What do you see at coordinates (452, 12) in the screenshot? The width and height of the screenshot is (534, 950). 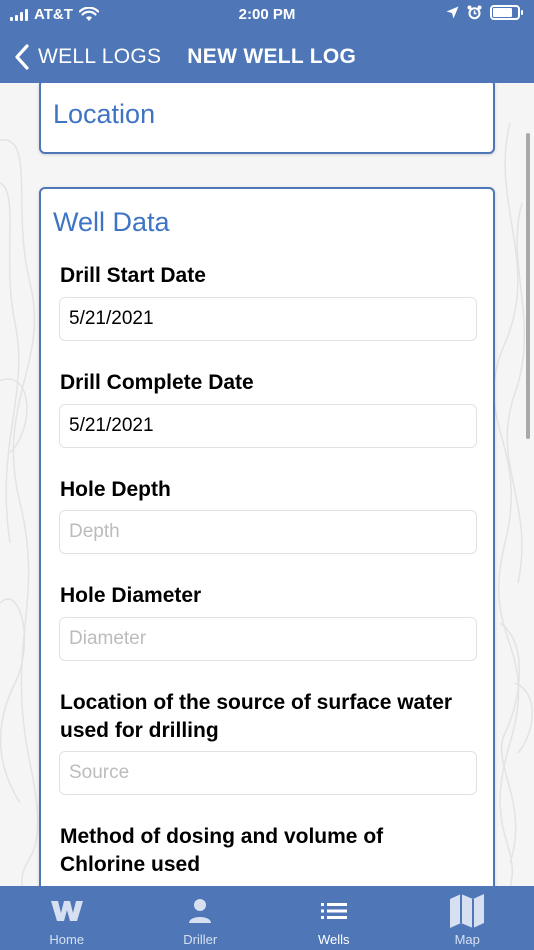 I see `location-arrow-icon` at bounding box center [452, 12].